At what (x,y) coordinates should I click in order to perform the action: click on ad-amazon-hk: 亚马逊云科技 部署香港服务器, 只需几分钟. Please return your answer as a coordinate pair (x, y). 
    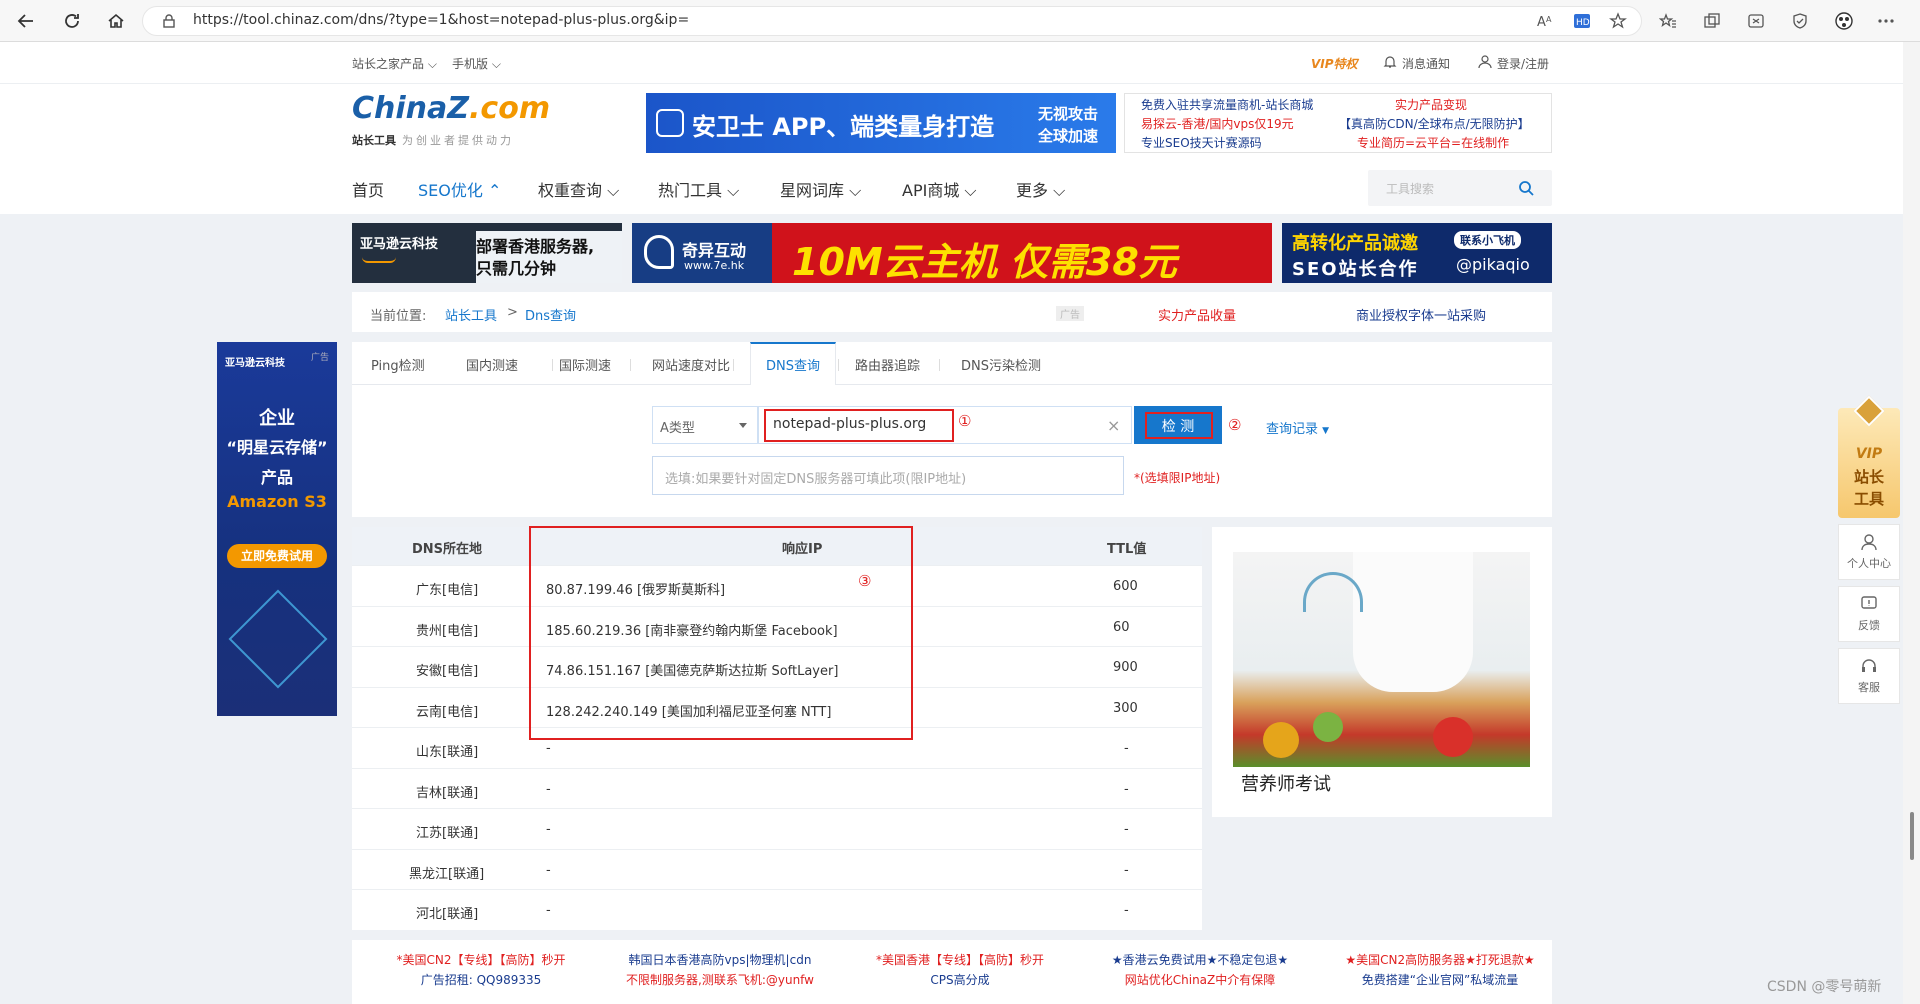
    Looking at the image, I should click on (487, 253).